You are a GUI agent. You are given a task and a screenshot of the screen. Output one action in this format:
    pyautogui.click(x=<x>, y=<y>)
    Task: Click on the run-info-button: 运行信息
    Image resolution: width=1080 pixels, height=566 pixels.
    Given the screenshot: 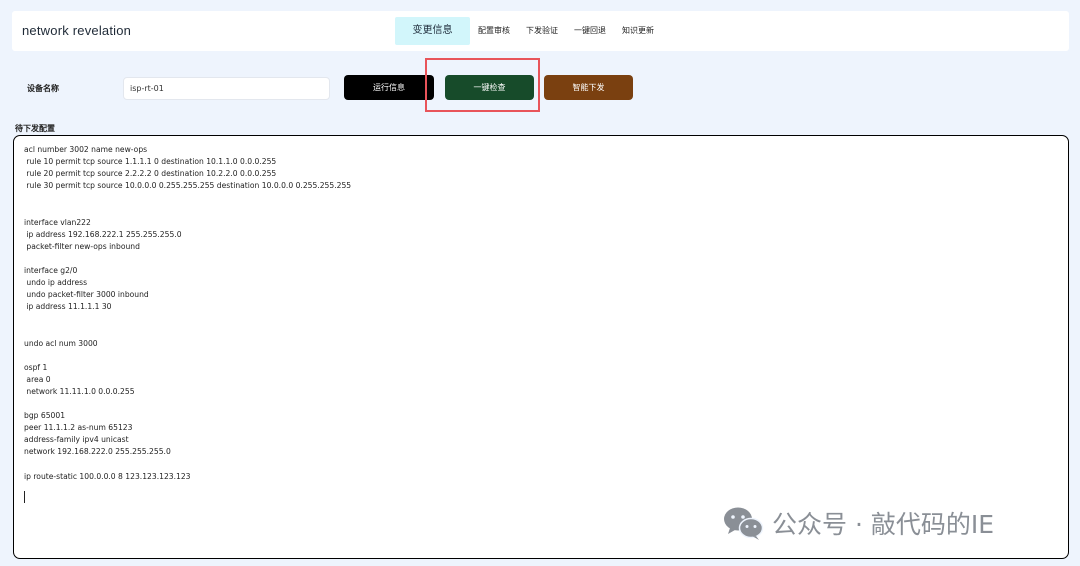 What is the action you would take?
    pyautogui.click(x=389, y=87)
    